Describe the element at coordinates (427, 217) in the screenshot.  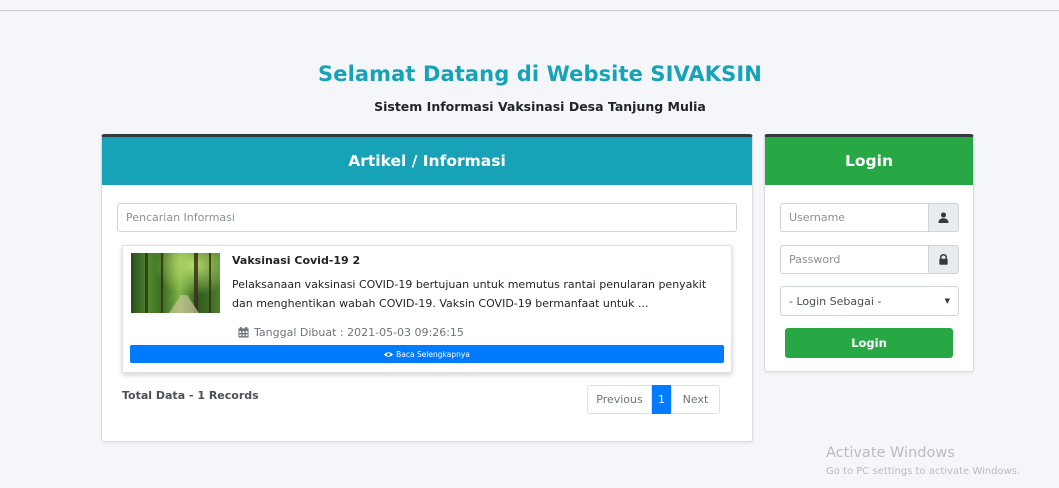
I see `search-input` at that location.